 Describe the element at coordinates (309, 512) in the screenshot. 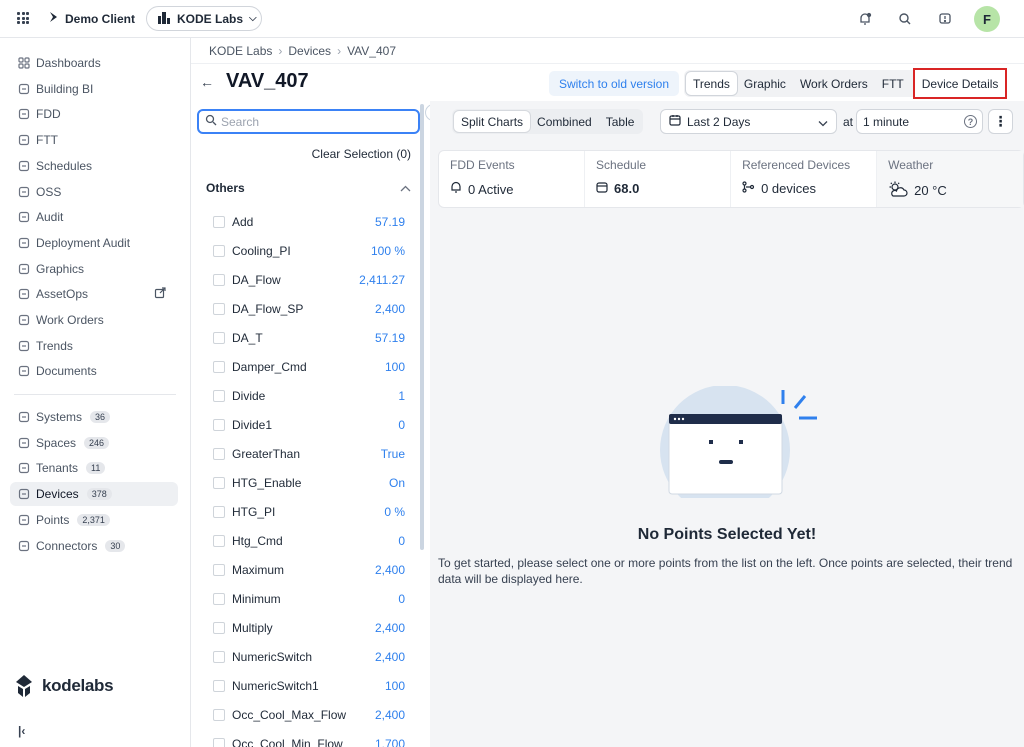

I see `point-row: HTG_PI 0 %` at that location.